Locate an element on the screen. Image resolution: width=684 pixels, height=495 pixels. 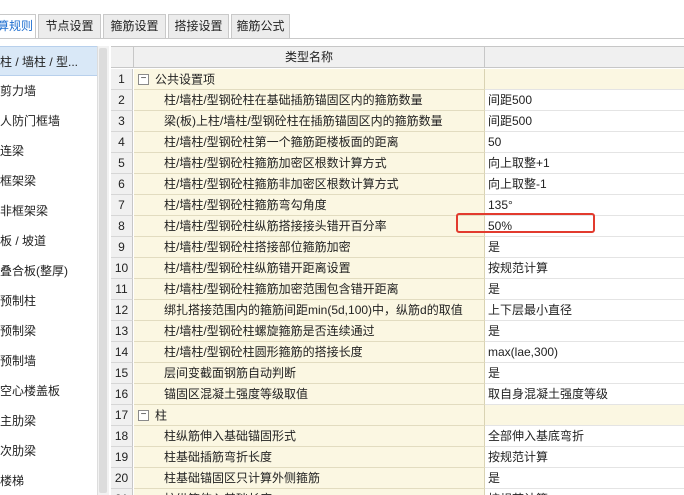
grid-row: 9 柱/墙柱/型钢砼柱搭接部位箍筋加密 是 is located at coordinates (397, 247).